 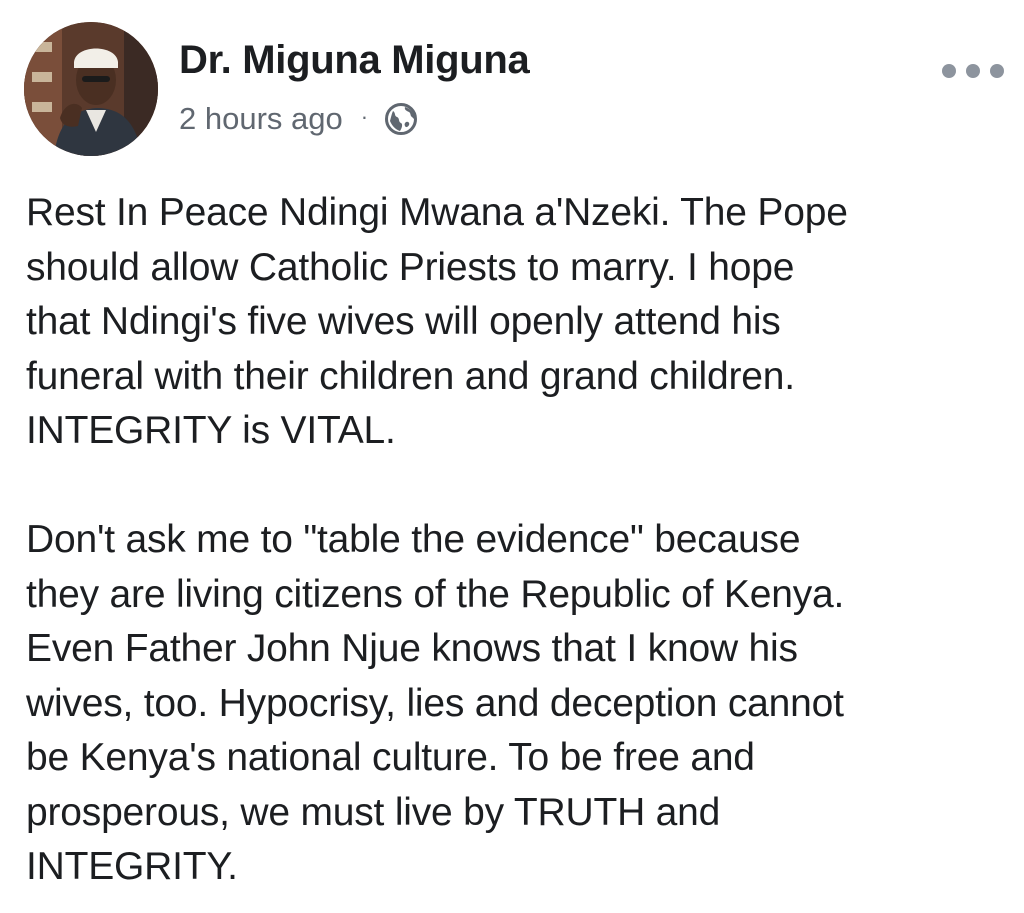 I want to click on post-timestamp: 2 hours ago, so click(x=261, y=119).